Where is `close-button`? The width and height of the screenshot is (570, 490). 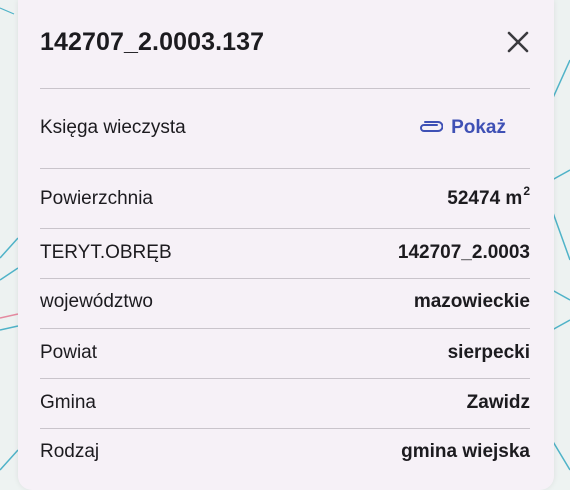
close-button is located at coordinates (518, 42).